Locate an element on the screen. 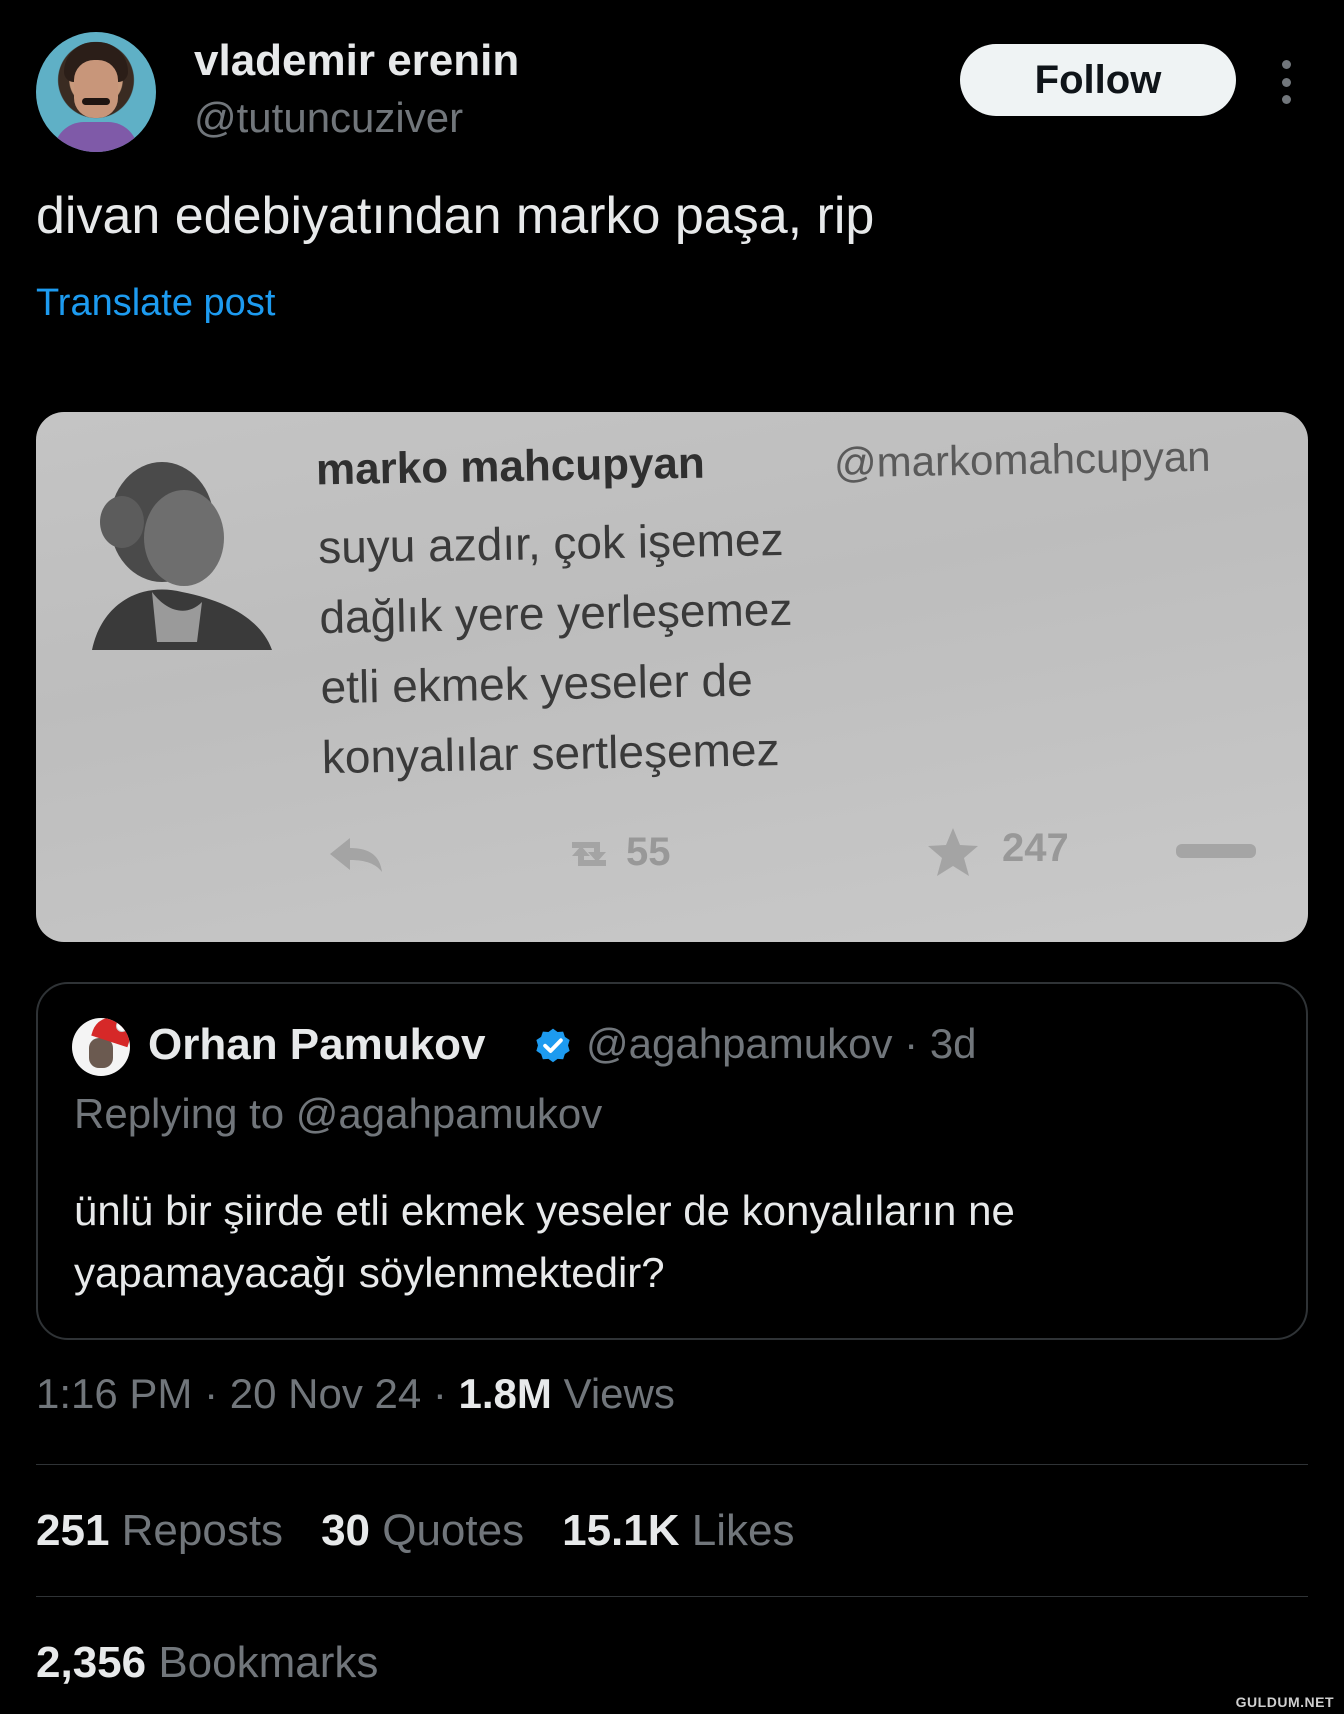  reposts-stat: 251 Reposts is located at coordinates (159, 1531).